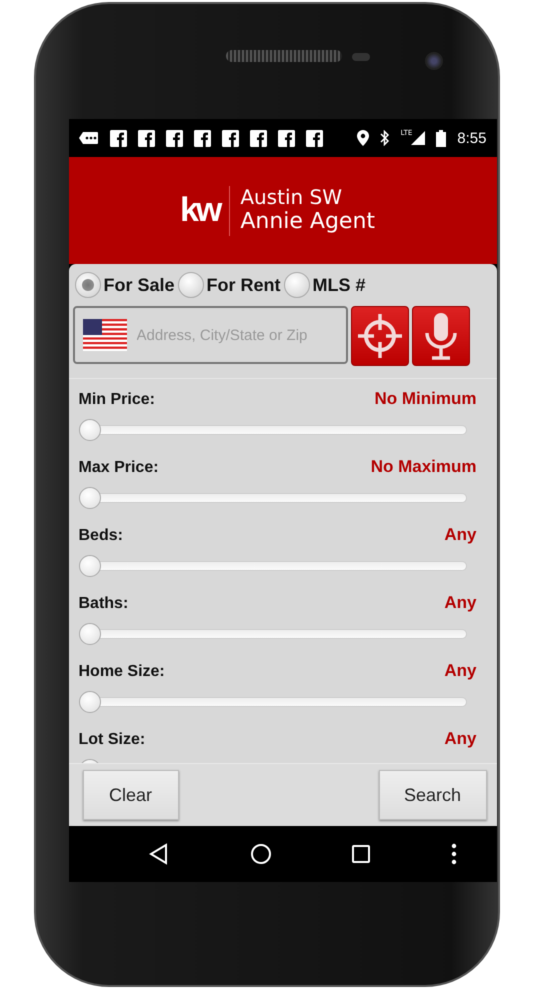  I want to click on brand-logo: kw, so click(200, 210).